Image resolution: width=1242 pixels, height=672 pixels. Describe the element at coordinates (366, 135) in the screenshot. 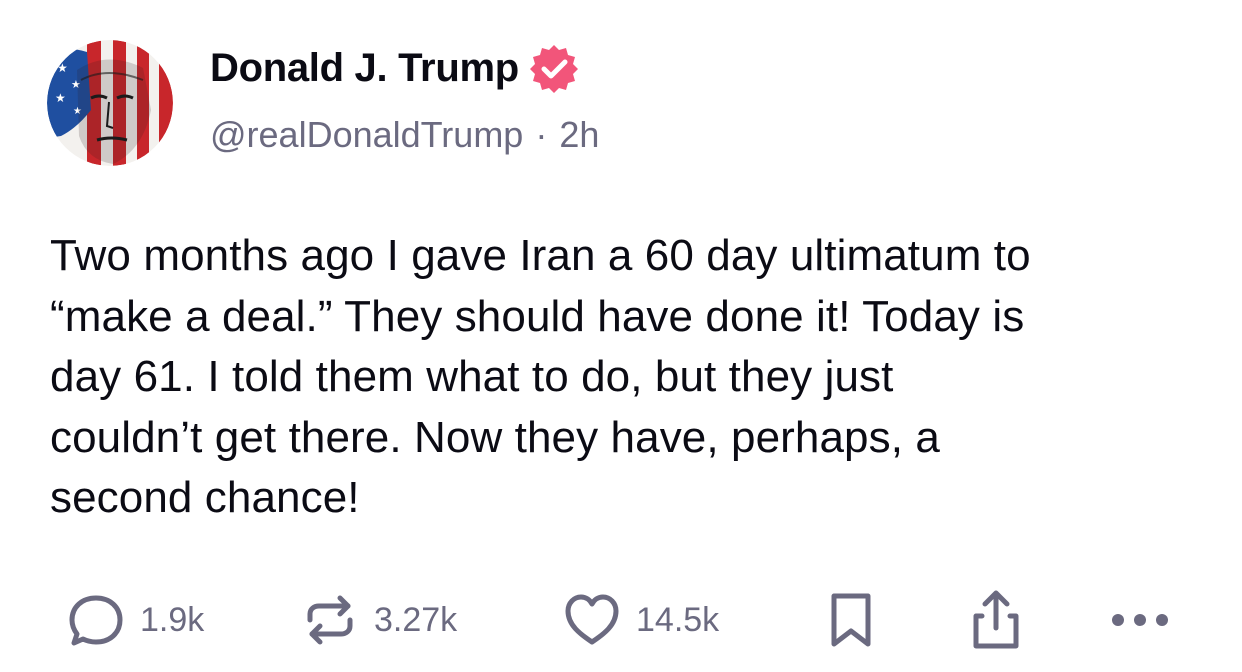

I see `author-handle: @realDonaldTrump` at that location.